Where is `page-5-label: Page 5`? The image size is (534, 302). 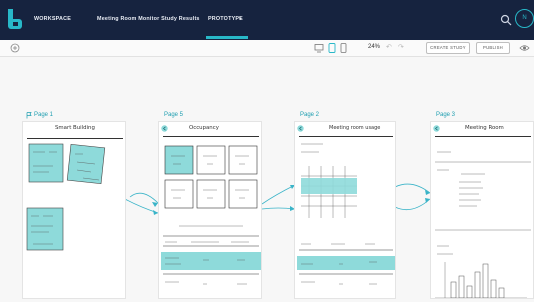
page-5-label: Page 5 is located at coordinates (174, 115).